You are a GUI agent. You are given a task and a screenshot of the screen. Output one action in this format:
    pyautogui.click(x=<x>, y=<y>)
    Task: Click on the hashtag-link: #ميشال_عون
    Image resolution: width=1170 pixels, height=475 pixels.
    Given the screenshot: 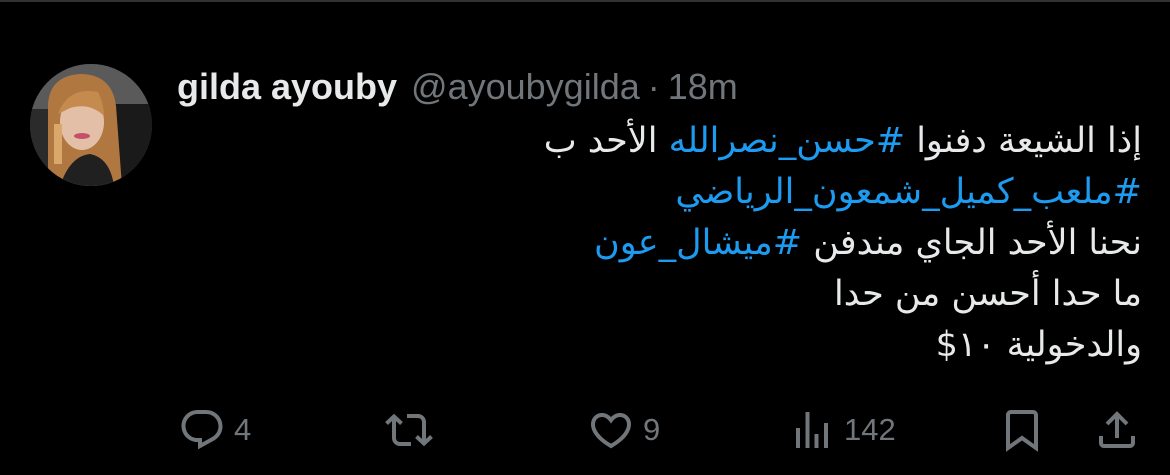 What is the action you would take?
    pyautogui.click(x=698, y=243)
    